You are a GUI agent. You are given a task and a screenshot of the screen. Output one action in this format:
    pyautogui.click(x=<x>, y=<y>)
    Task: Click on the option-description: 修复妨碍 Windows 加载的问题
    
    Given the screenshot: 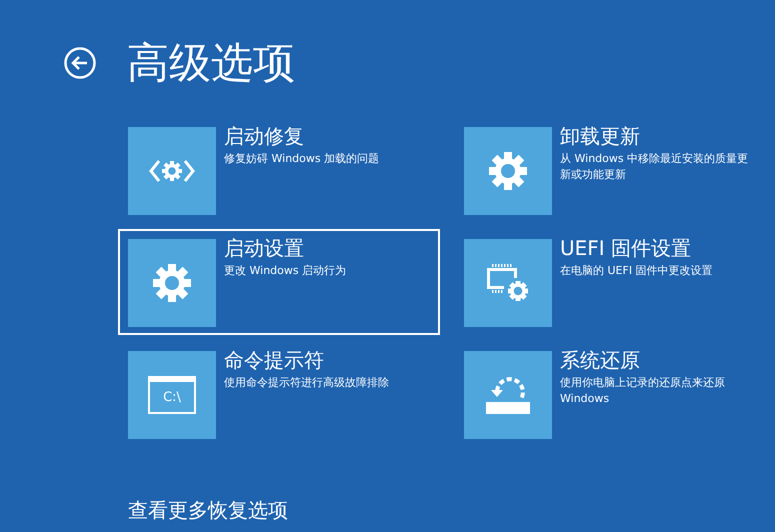 What is the action you would take?
    pyautogui.click(x=302, y=159)
    